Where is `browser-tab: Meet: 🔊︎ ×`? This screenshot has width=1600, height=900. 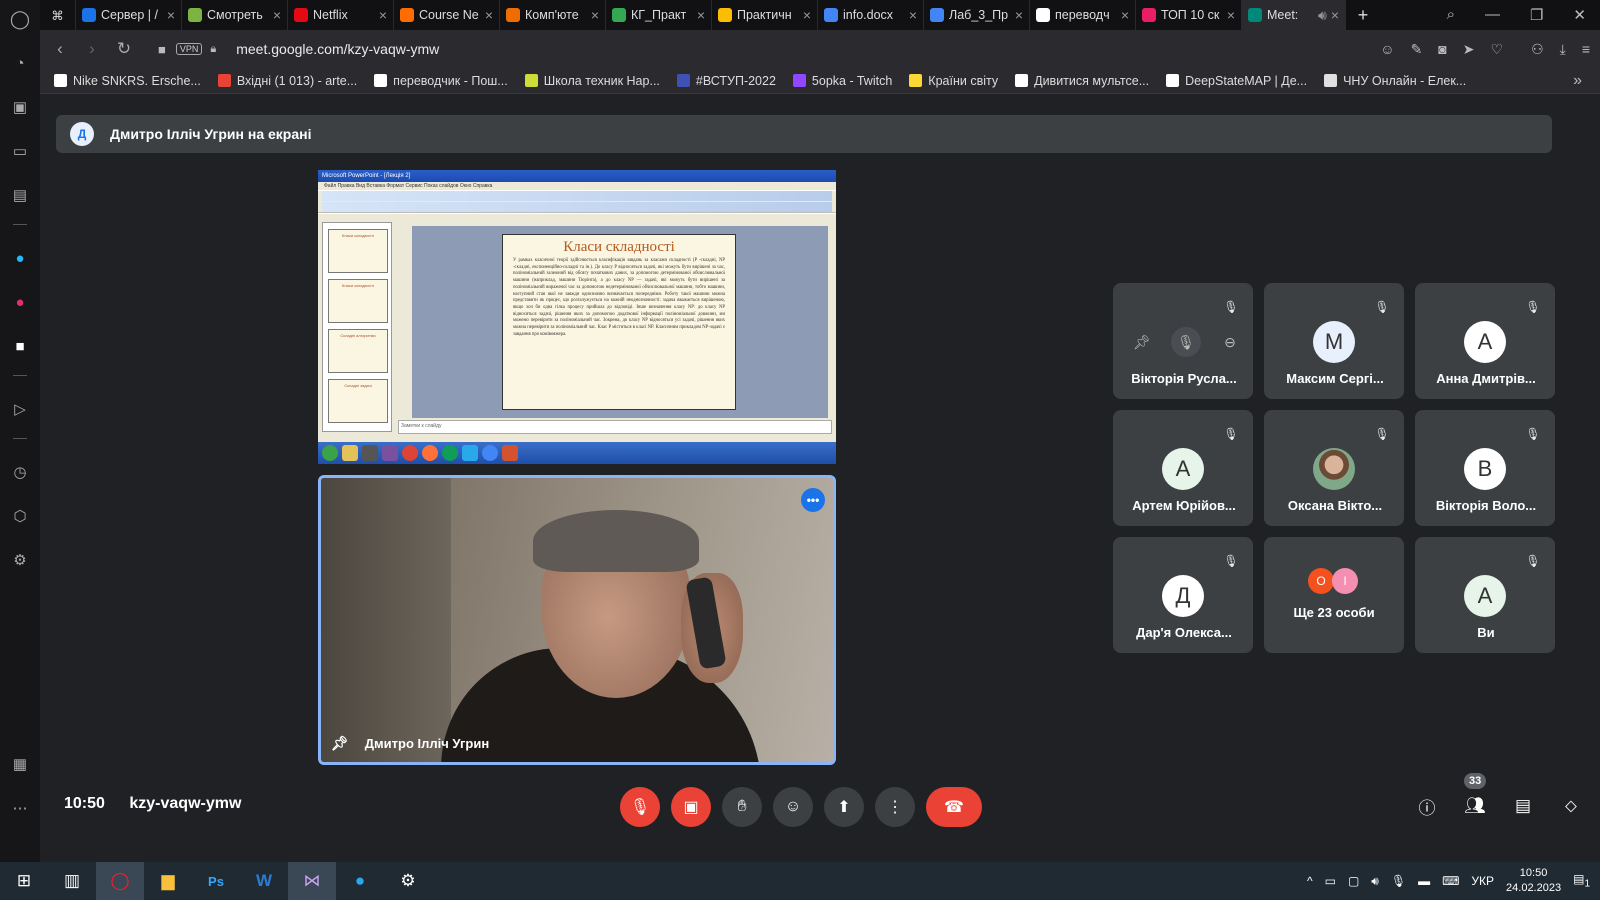
browser-tab: Meet: 🔊︎ × is located at coordinates (1294, 15).